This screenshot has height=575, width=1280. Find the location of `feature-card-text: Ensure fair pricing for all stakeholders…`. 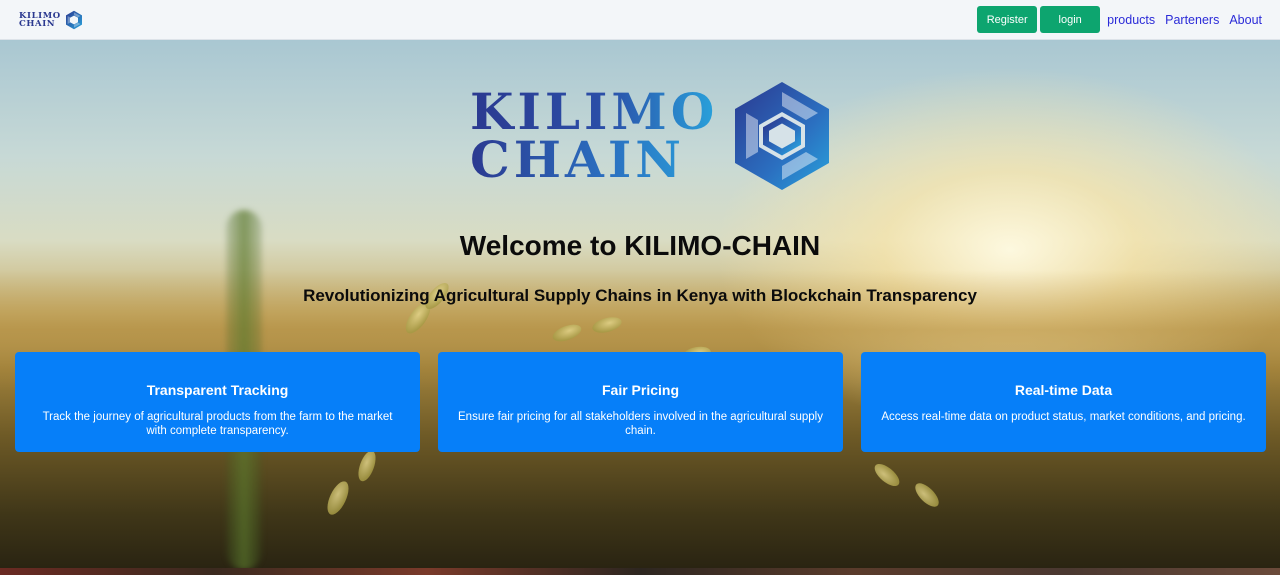

feature-card-text: Ensure fair pricing for all stakeholders… is located at coordinates (640, 424).